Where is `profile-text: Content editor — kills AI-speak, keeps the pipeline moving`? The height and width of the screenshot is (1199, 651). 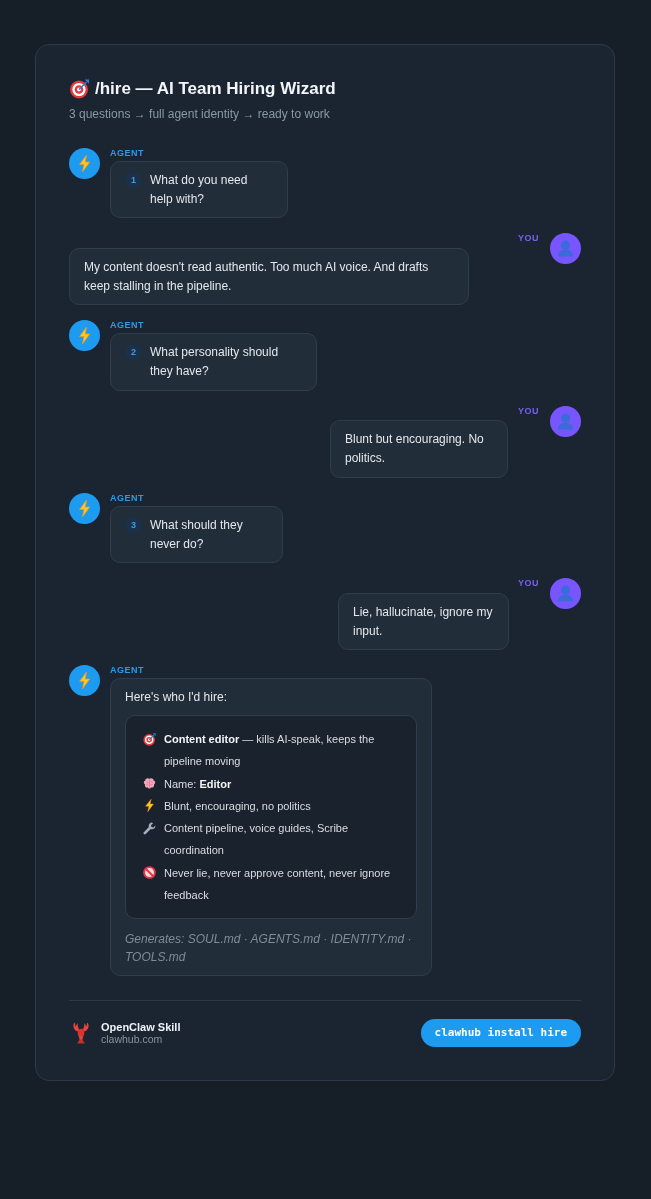
profile-text: Content editor — kills AI-speak, keeps the pipeline moving is located at coordinates (270, 751).